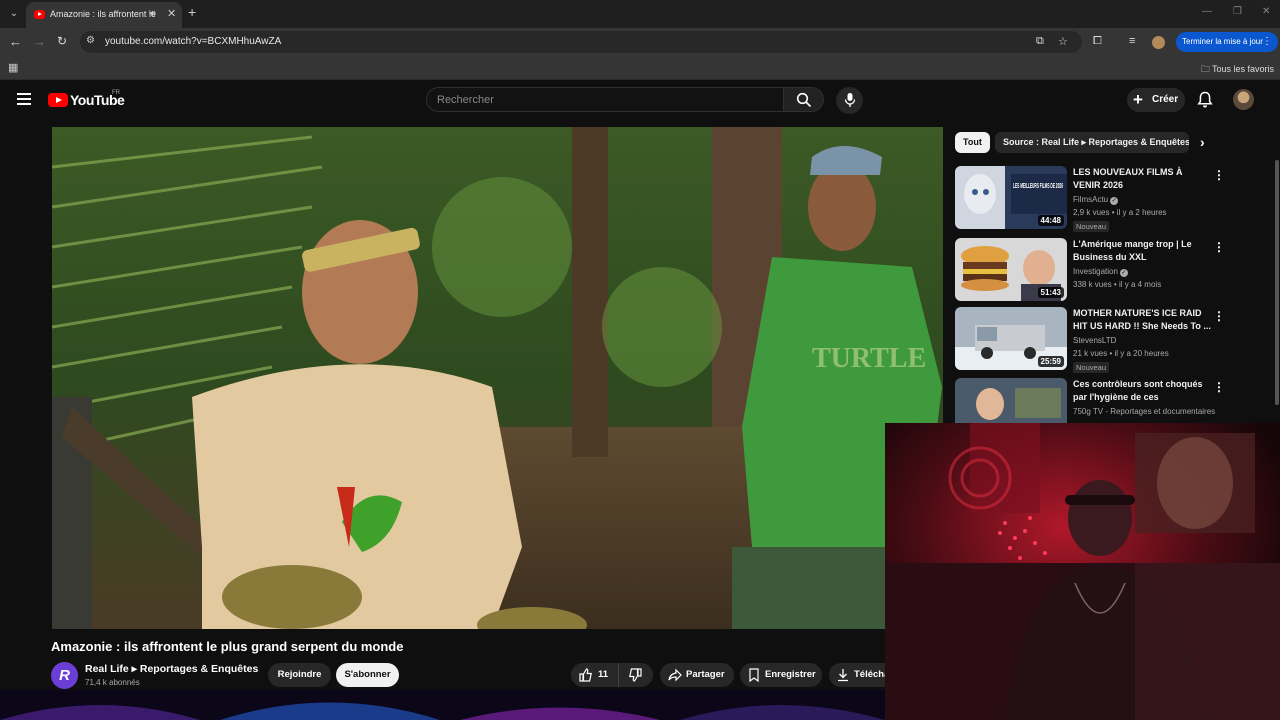 The height and width of the screenshot is (720, 1280). Describe the element at coordinates (39, 41) in the screenshot. I see `forward-icon: →` at that location.